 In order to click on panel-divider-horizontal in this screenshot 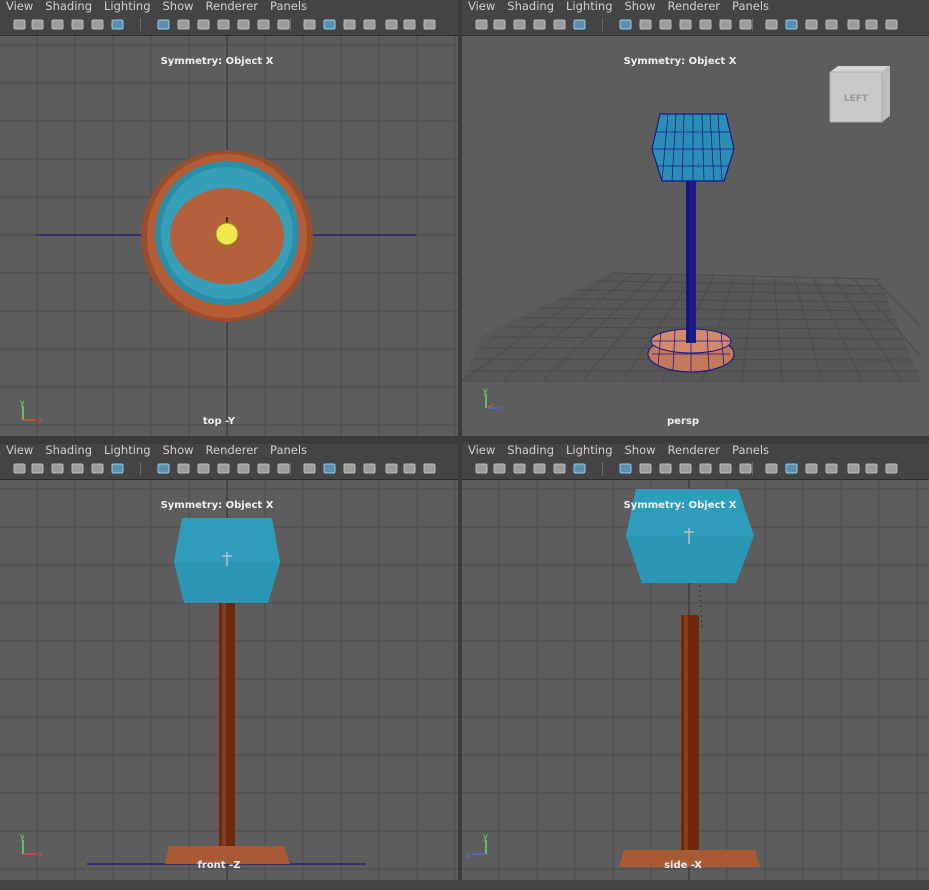, I will do `click(464, 440)`.